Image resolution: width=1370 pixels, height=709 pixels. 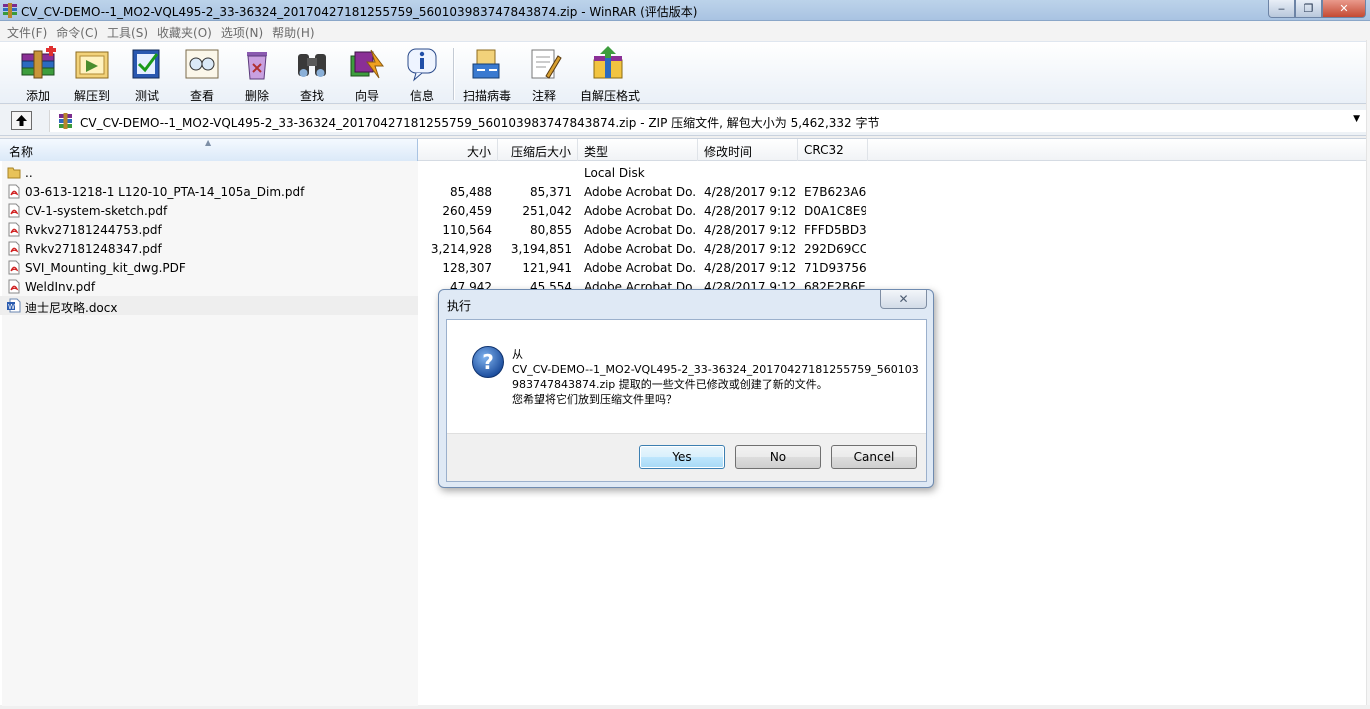 I want to click on file-size: 85,488, so click(x=471, y=192).